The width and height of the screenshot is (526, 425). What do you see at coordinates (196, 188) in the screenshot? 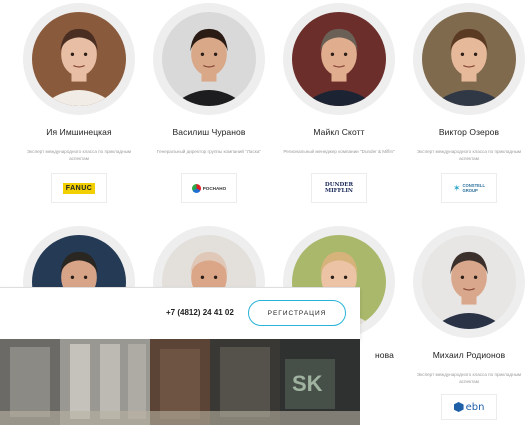
I see `rosnano-mark-icon` at bounding box center [196, 188].